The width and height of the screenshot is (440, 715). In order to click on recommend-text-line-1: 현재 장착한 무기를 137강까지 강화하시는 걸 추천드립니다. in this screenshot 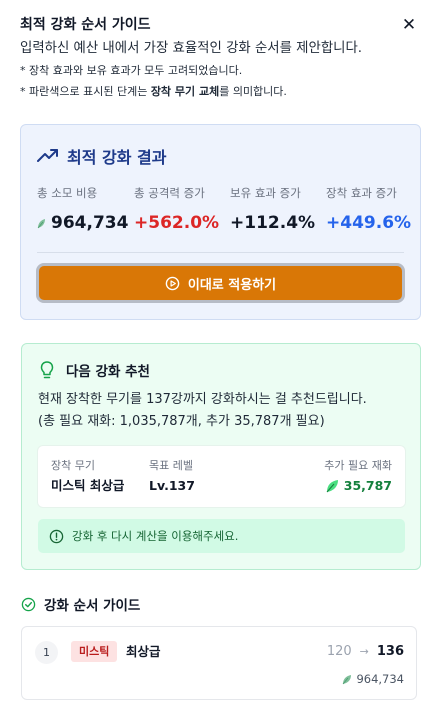, I will do `click(202, 399)`.